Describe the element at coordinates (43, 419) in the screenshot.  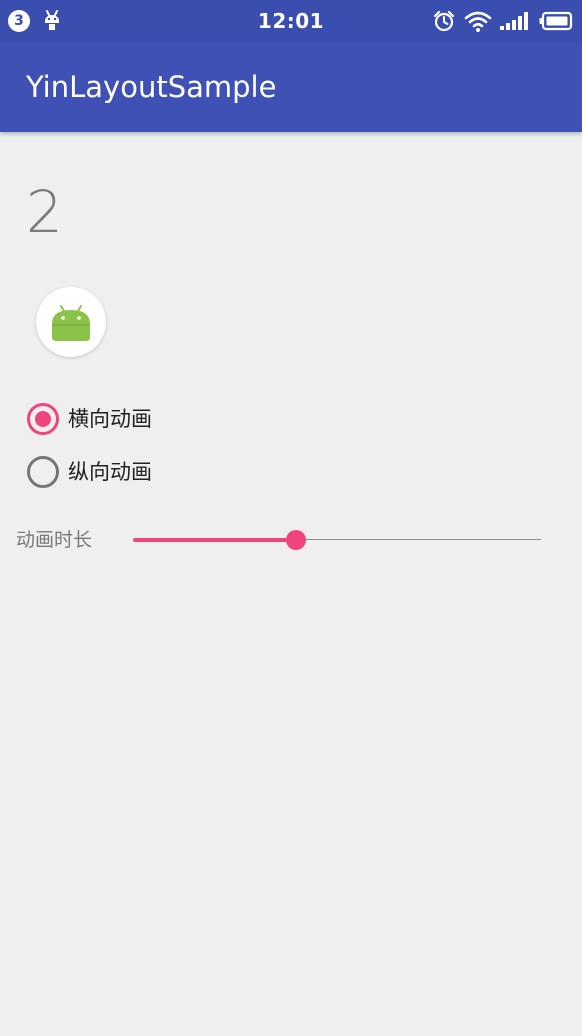
I see `radio-selected-icon` at that location.